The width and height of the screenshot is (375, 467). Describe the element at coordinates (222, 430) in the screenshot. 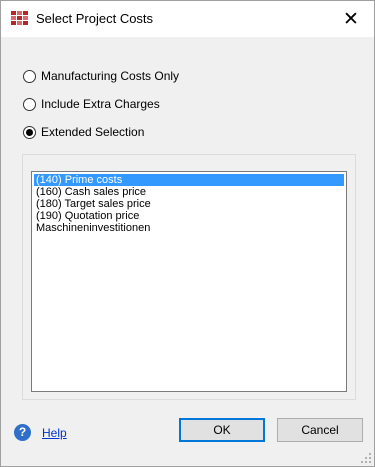

I see `ok-button: OK` at that location.